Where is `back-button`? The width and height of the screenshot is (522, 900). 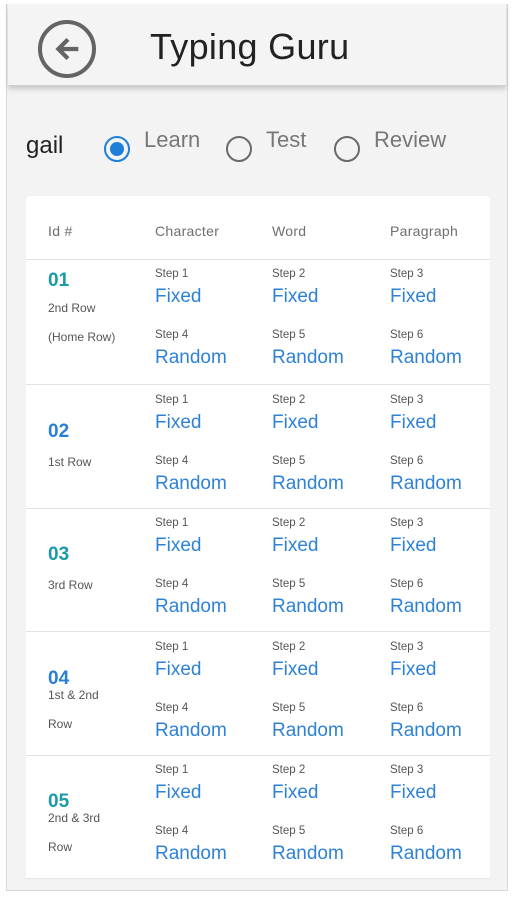
back-button is located at coordinates (67, 49).